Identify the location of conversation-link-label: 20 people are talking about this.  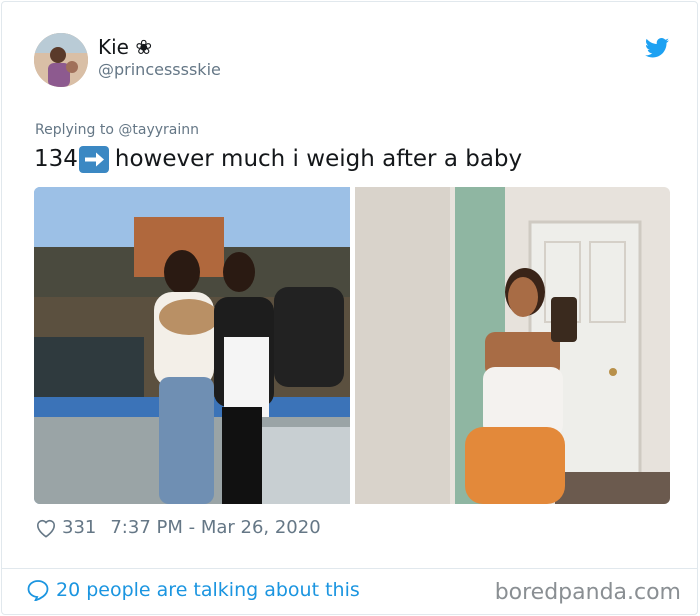
(208, 590).